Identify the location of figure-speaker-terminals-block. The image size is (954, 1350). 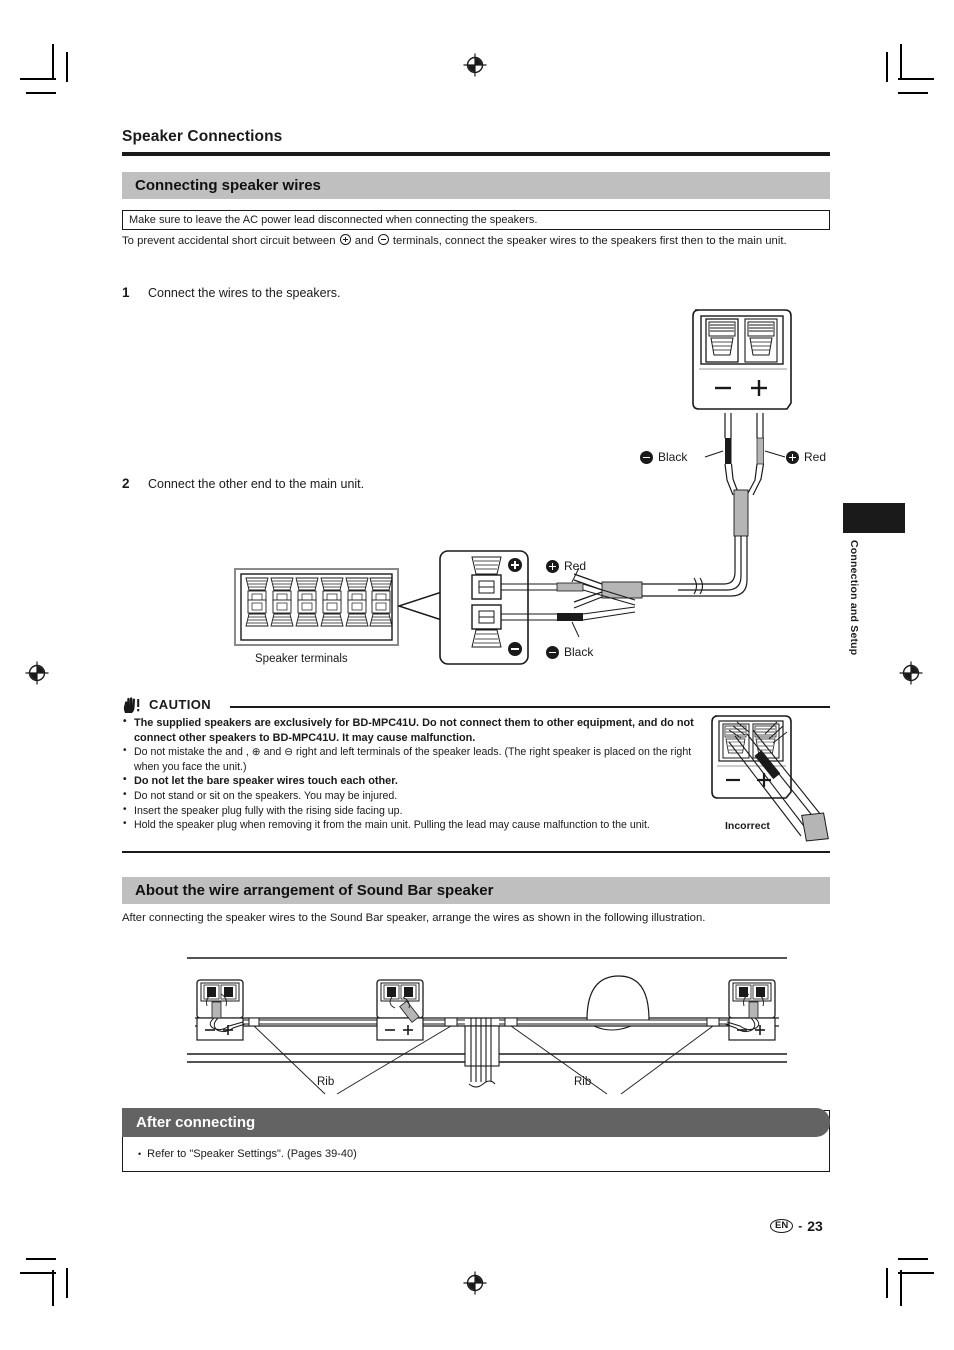
(316, 607).